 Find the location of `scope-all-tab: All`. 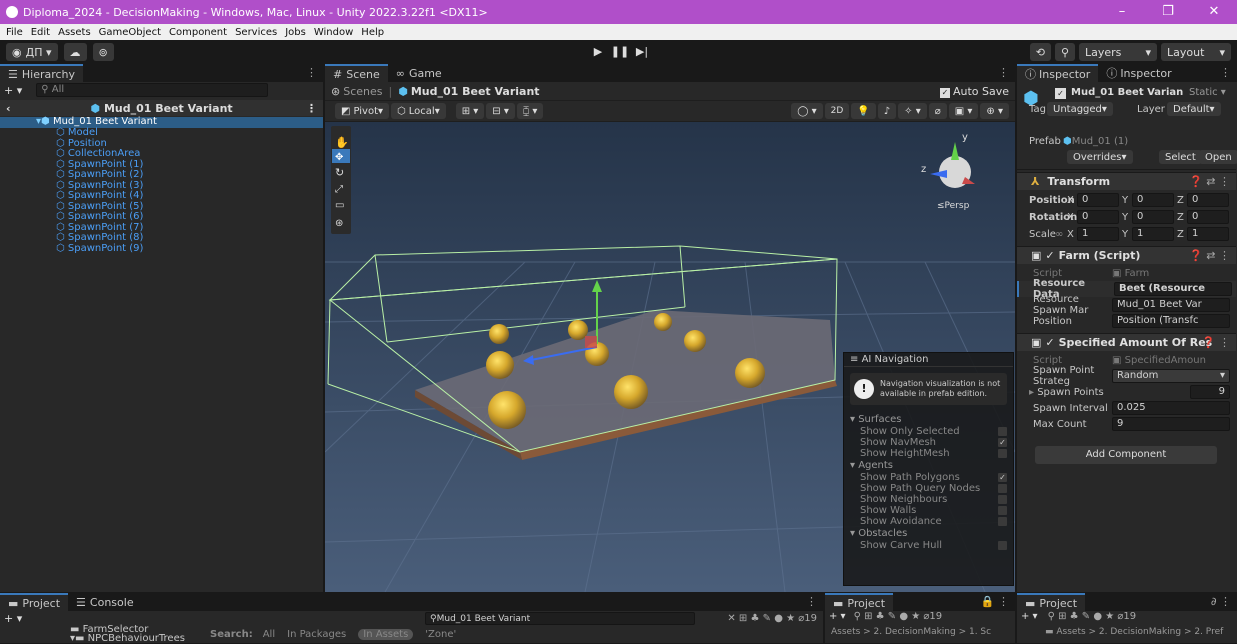

scope-all-tab: All is located at coordinates (269, 634).